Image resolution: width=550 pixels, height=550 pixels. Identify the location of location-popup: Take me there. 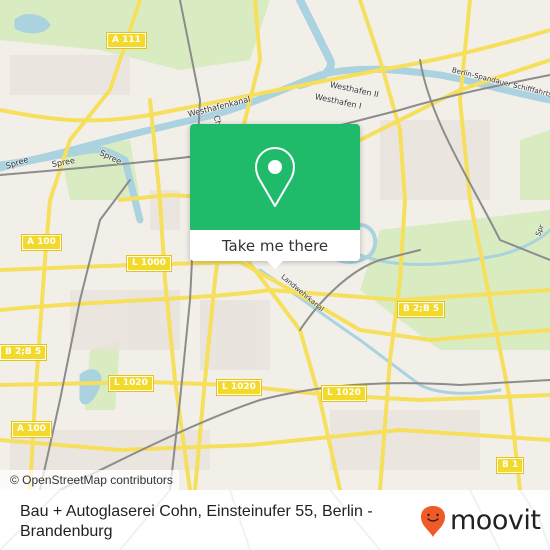
(275, 196).